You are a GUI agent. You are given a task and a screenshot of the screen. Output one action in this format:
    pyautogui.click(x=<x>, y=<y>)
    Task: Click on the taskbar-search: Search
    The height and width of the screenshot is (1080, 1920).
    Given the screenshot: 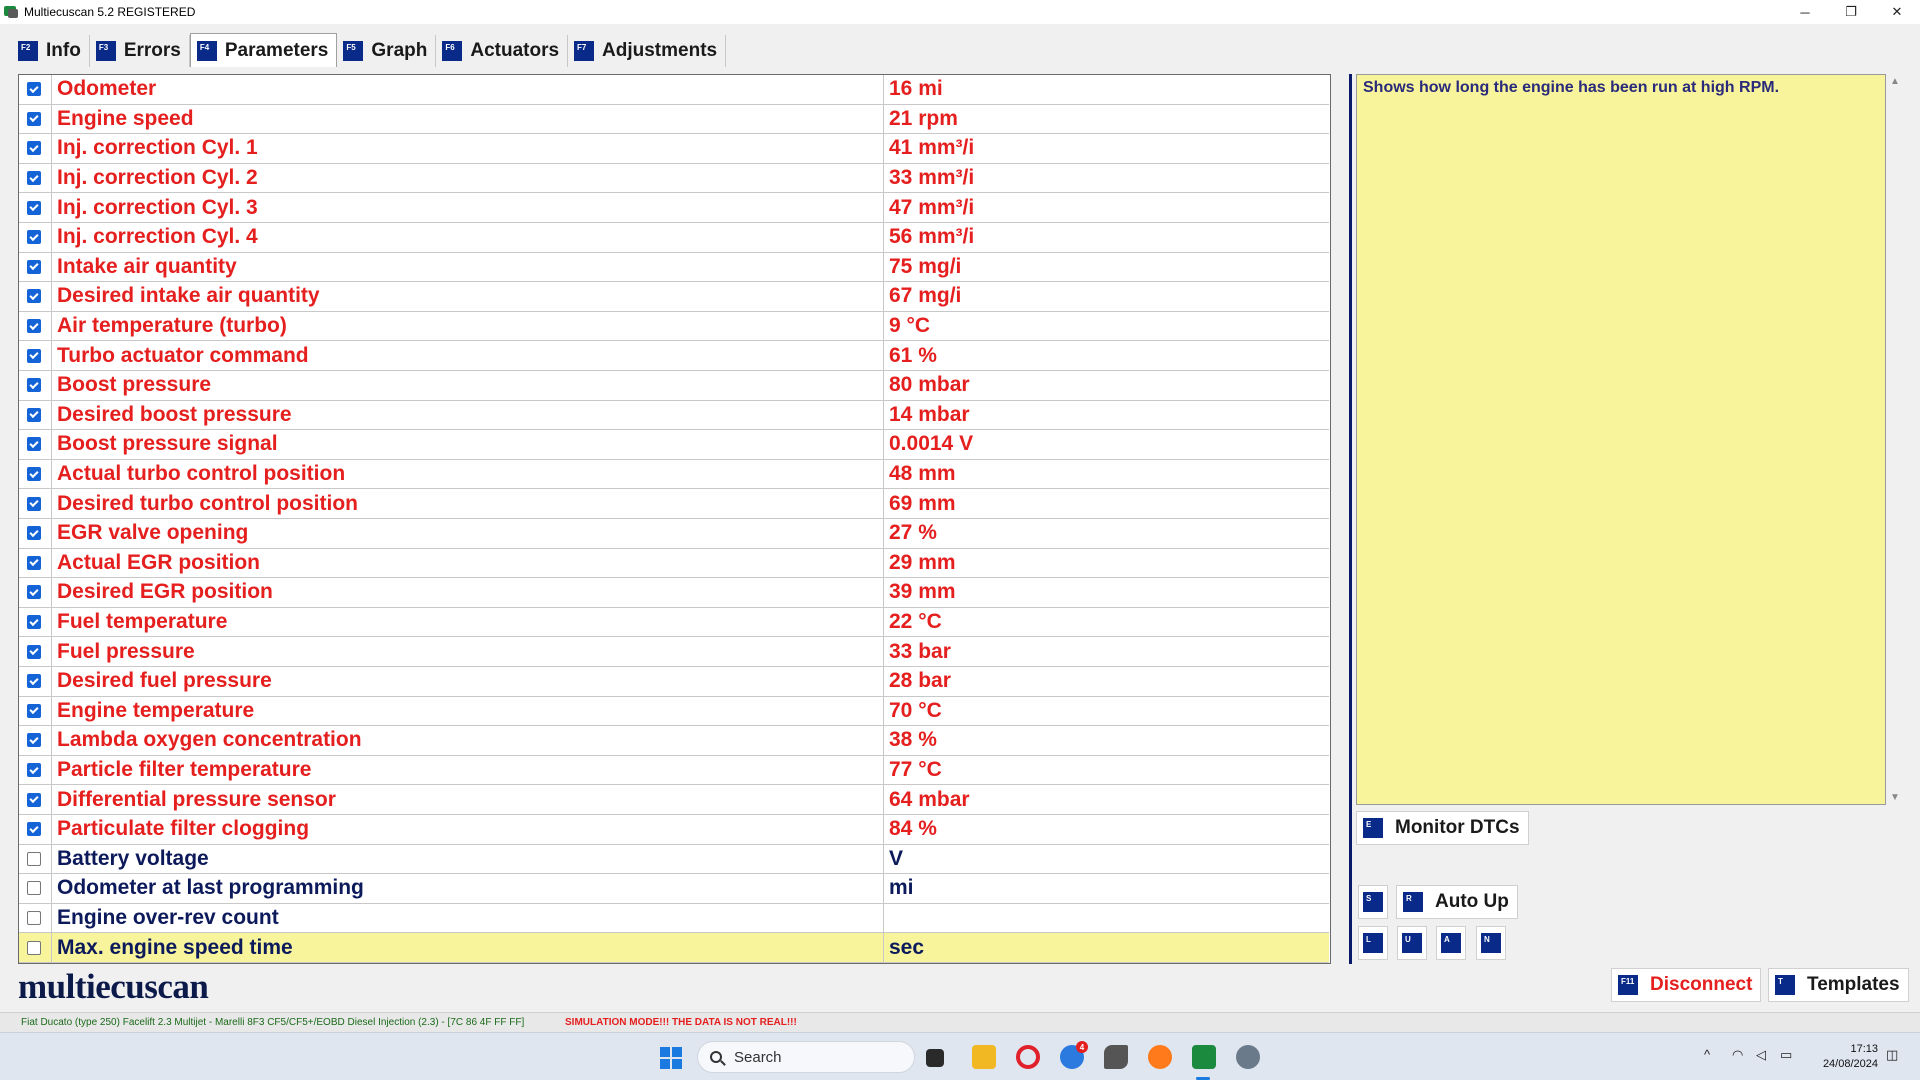 What is the action you would take?
    pyautogui.click(x=806, y=1057)
    